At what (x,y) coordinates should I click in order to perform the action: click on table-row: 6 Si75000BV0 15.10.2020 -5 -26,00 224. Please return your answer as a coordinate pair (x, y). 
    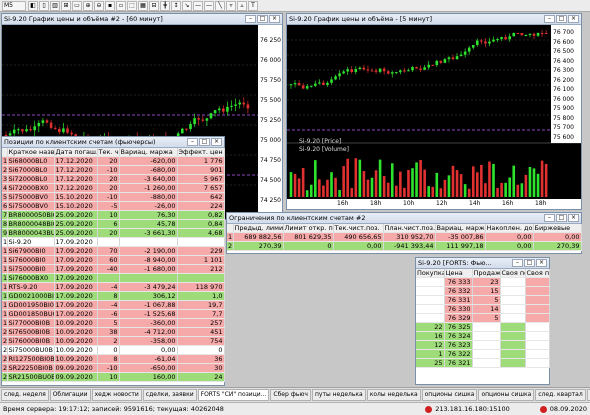
    Looking at the image, I should click on (113, 206).